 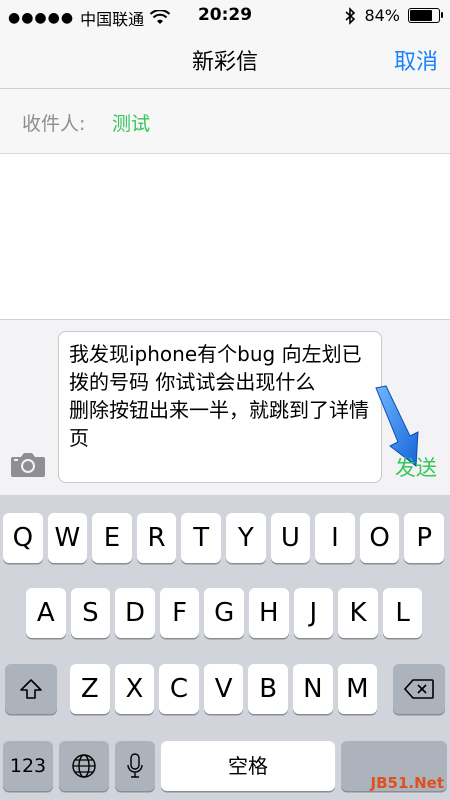 I want to click on watermark-logo: JB51.Net, so click(x=407, y=783).